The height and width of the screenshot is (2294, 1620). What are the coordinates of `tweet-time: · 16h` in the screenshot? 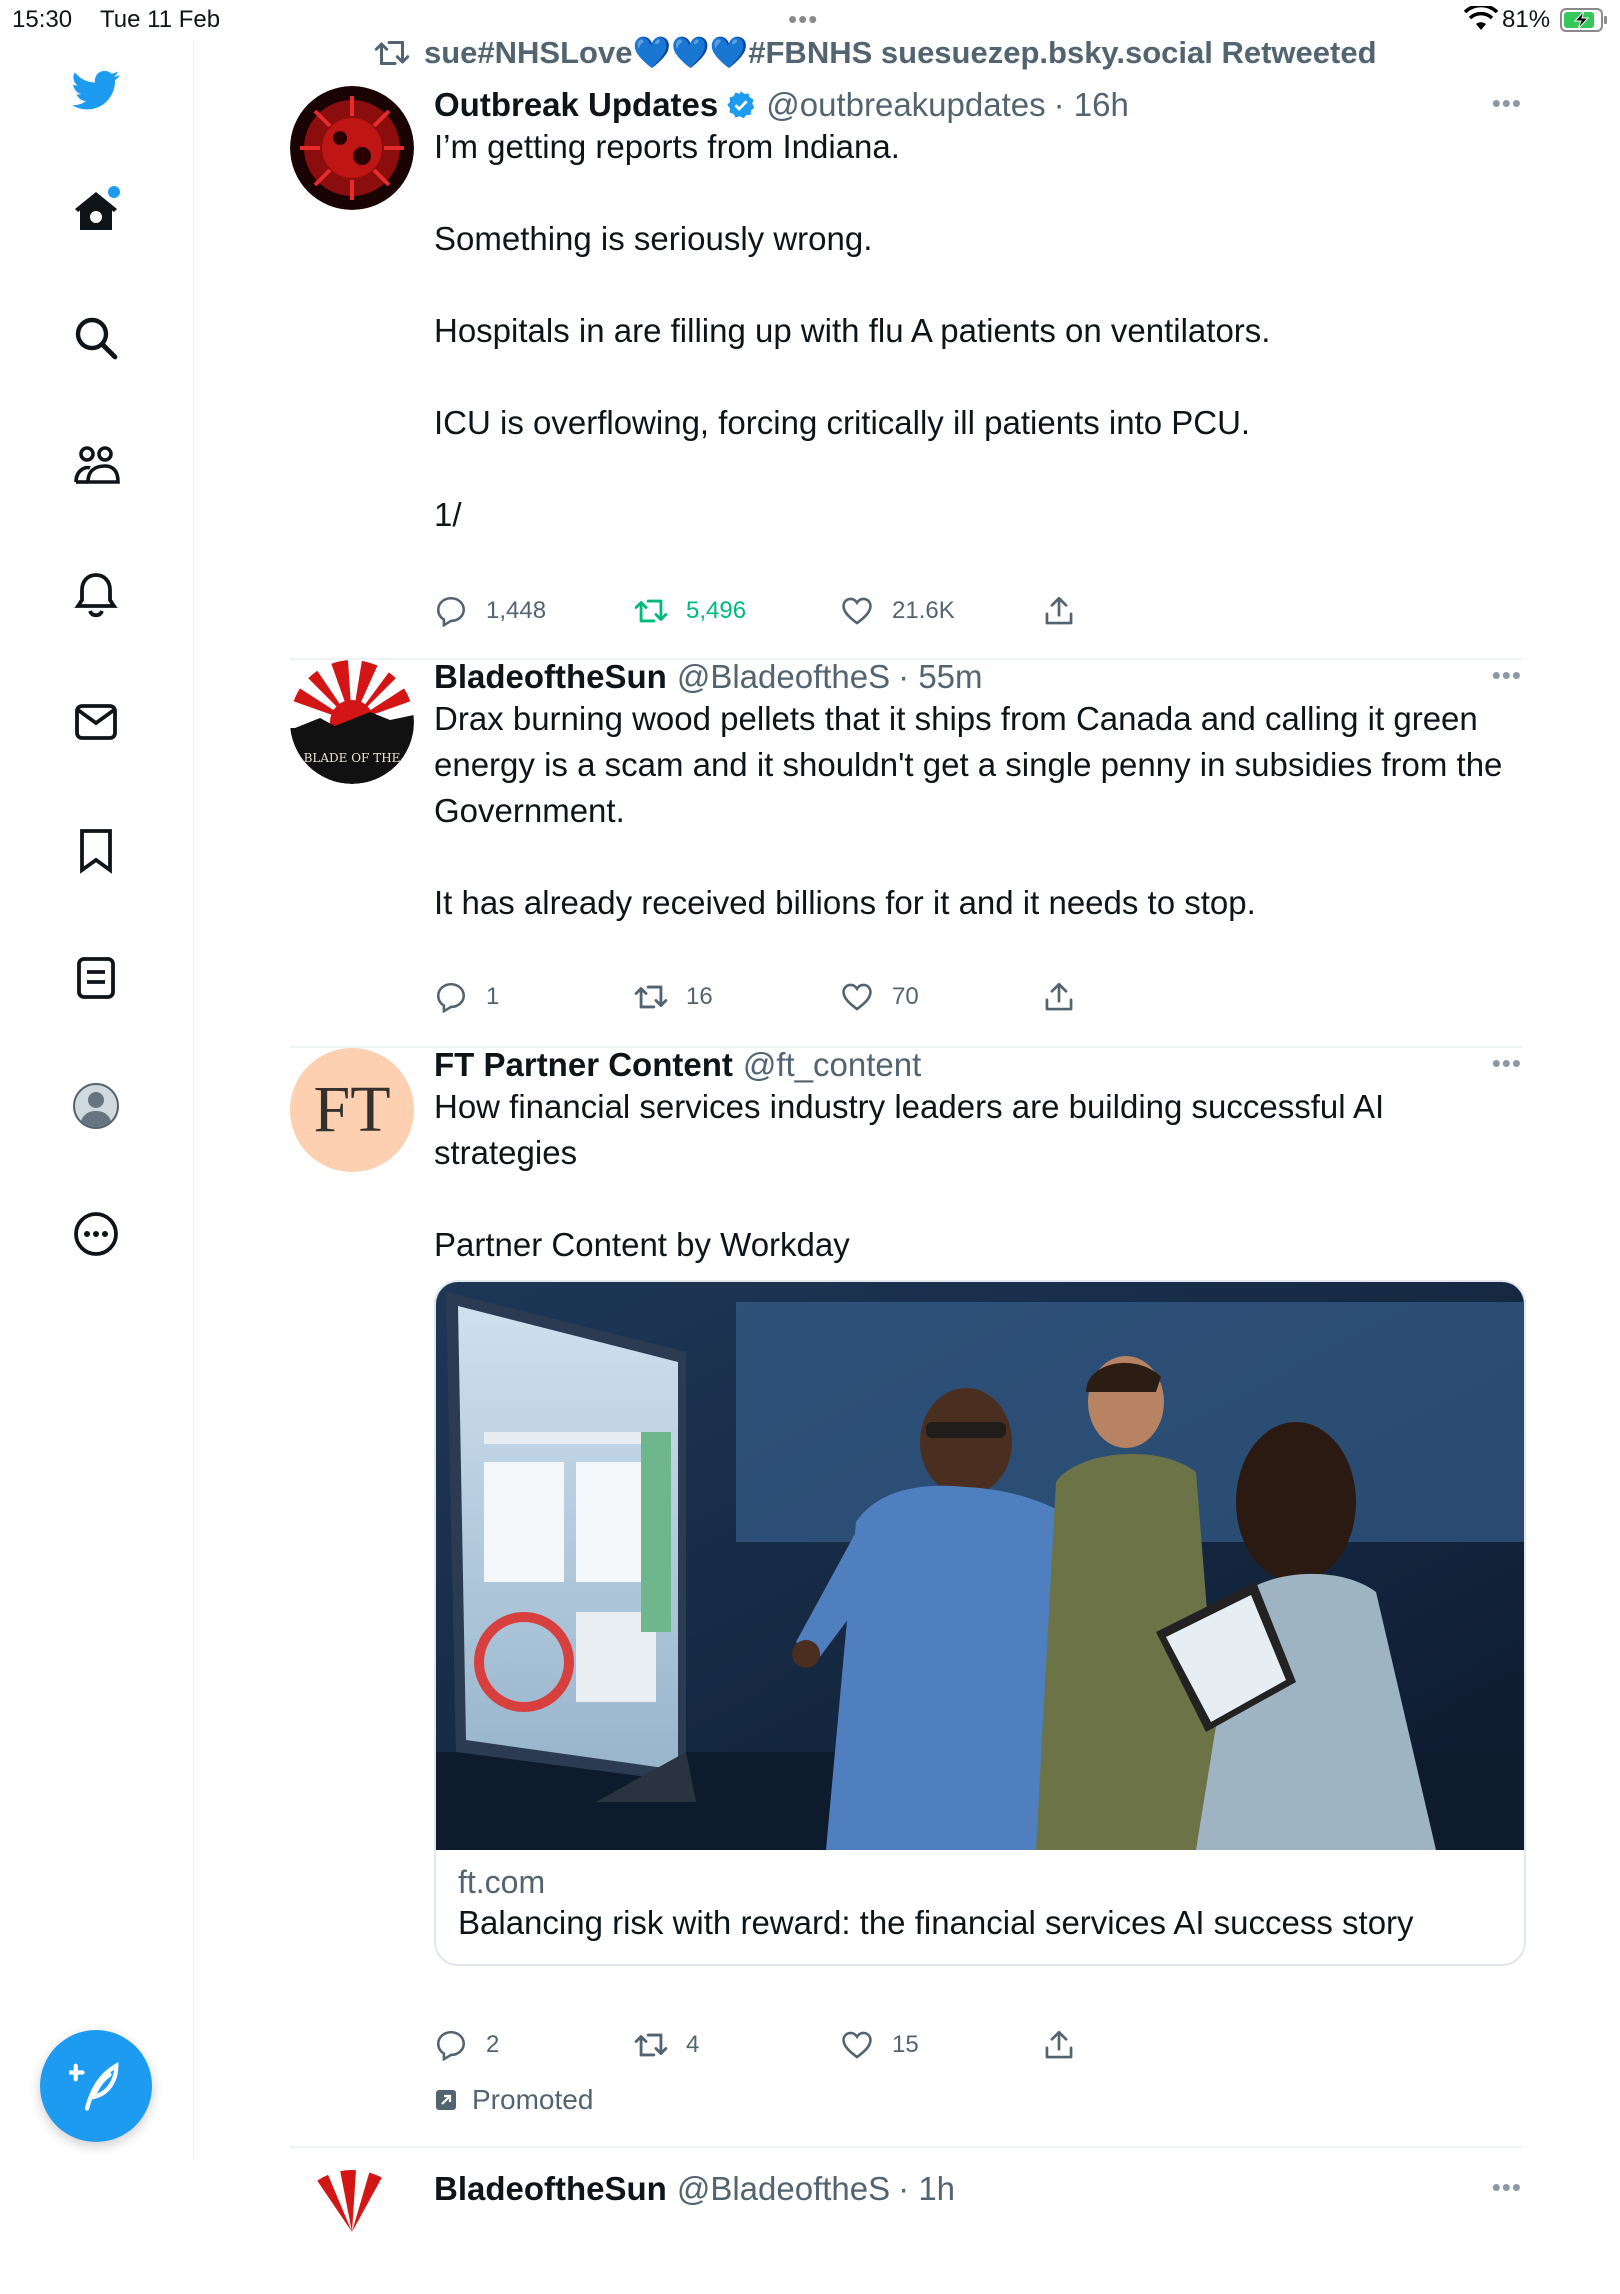 It's located at (1091, 105).